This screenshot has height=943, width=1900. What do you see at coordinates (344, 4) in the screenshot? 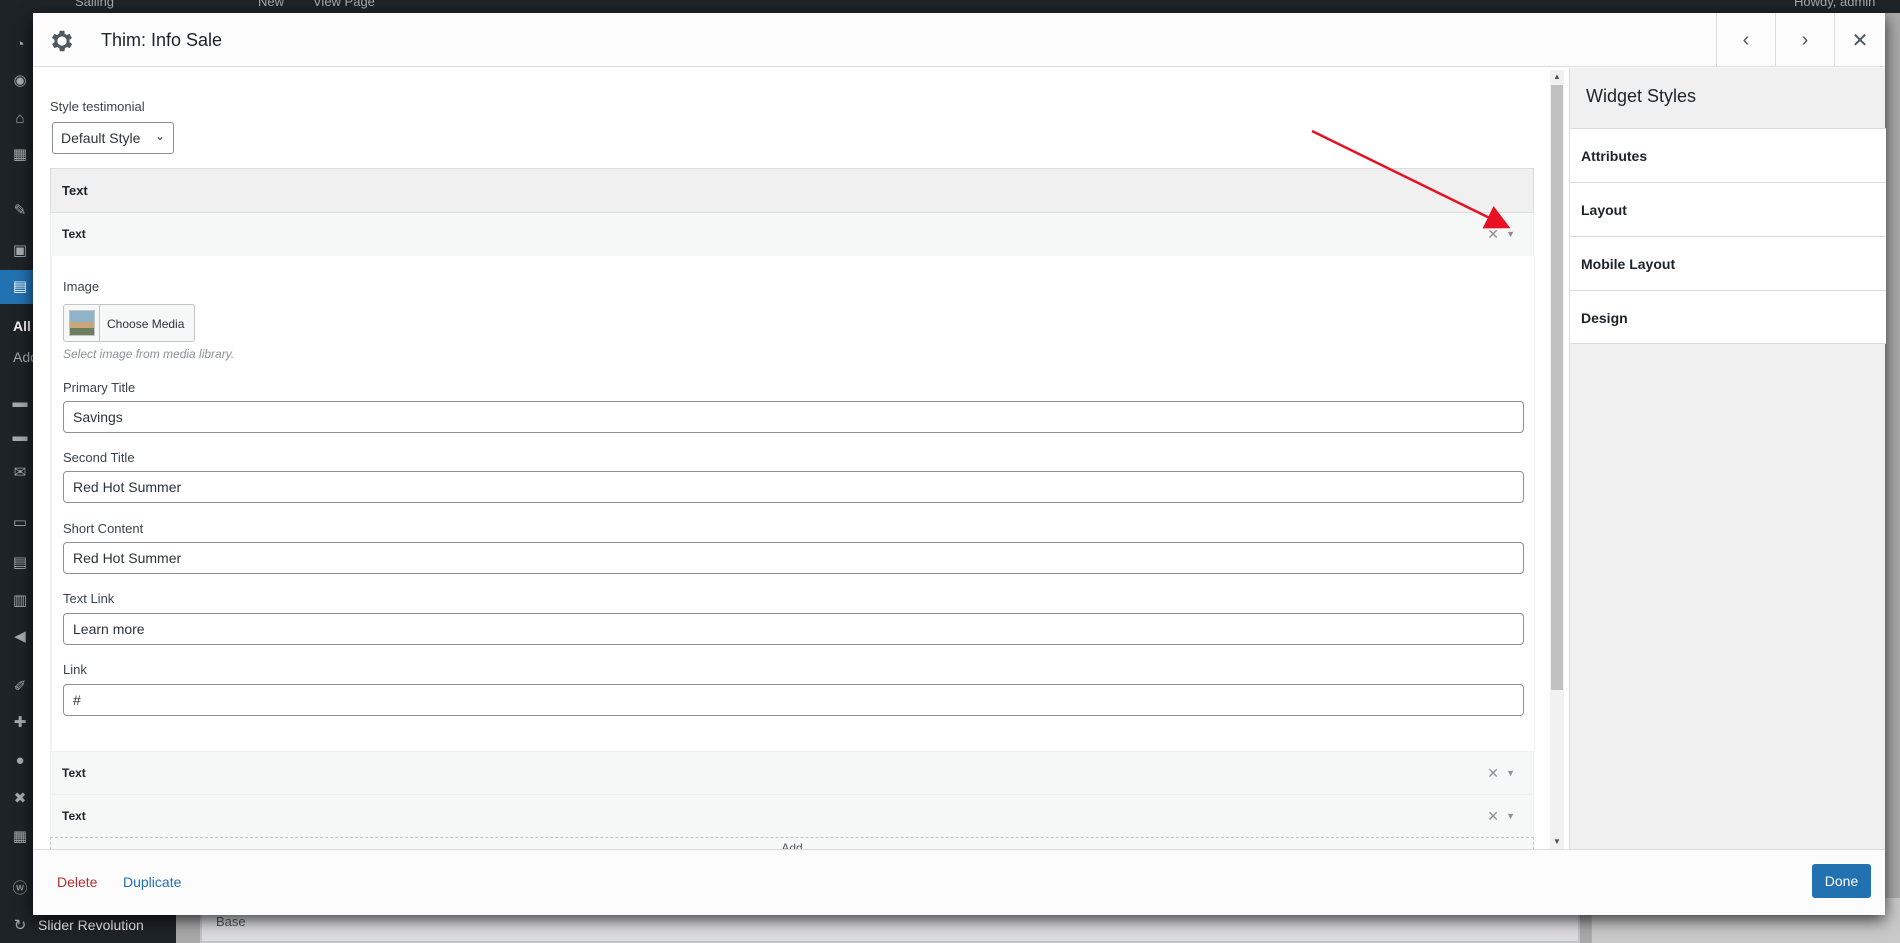
I see `view-page-link: View Page` at bounding box center [344, 4].